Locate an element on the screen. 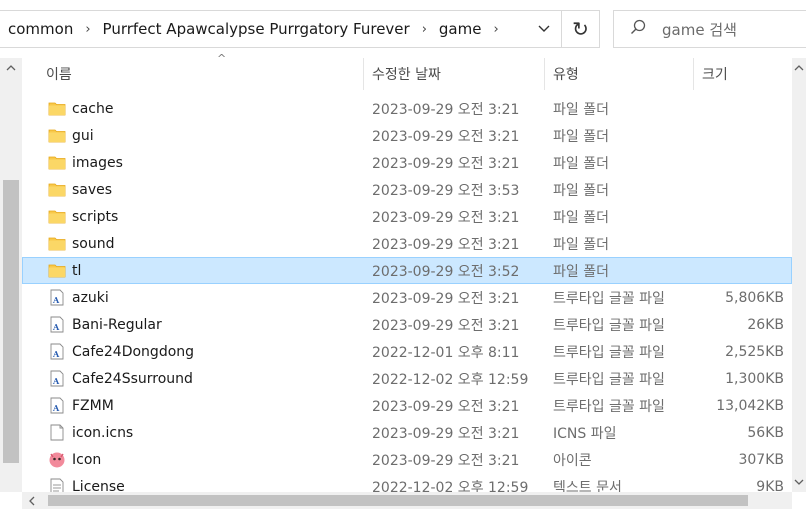 The width and height of the screenshot is (806, 509). file-row: License 2022-12-02 오후 12:59 텍스트 문서 9KB is located at coordinates (407, 483).